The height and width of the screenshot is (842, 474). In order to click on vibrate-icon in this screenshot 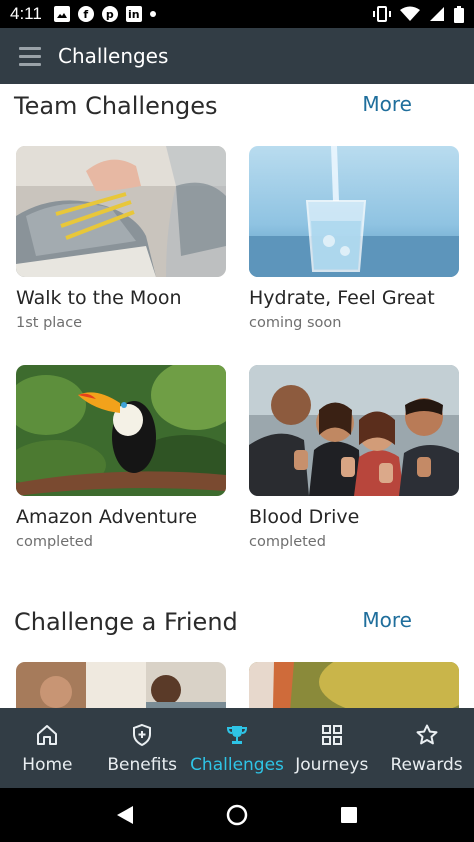, I will do `click(382, 14)`.